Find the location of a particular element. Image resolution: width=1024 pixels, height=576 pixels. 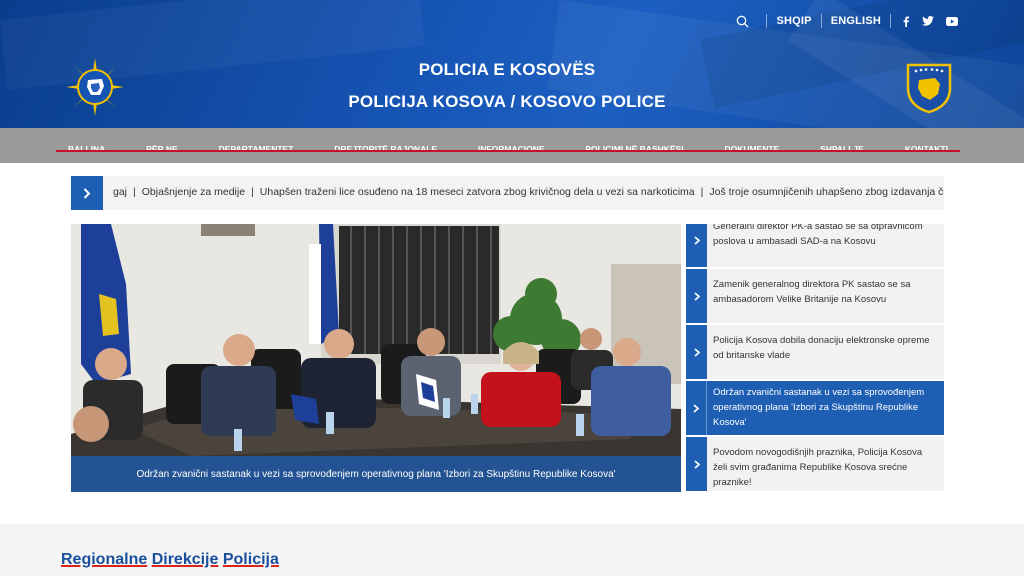

top-links: SHQIP ENGLISH is located at coordinates (842, 21).